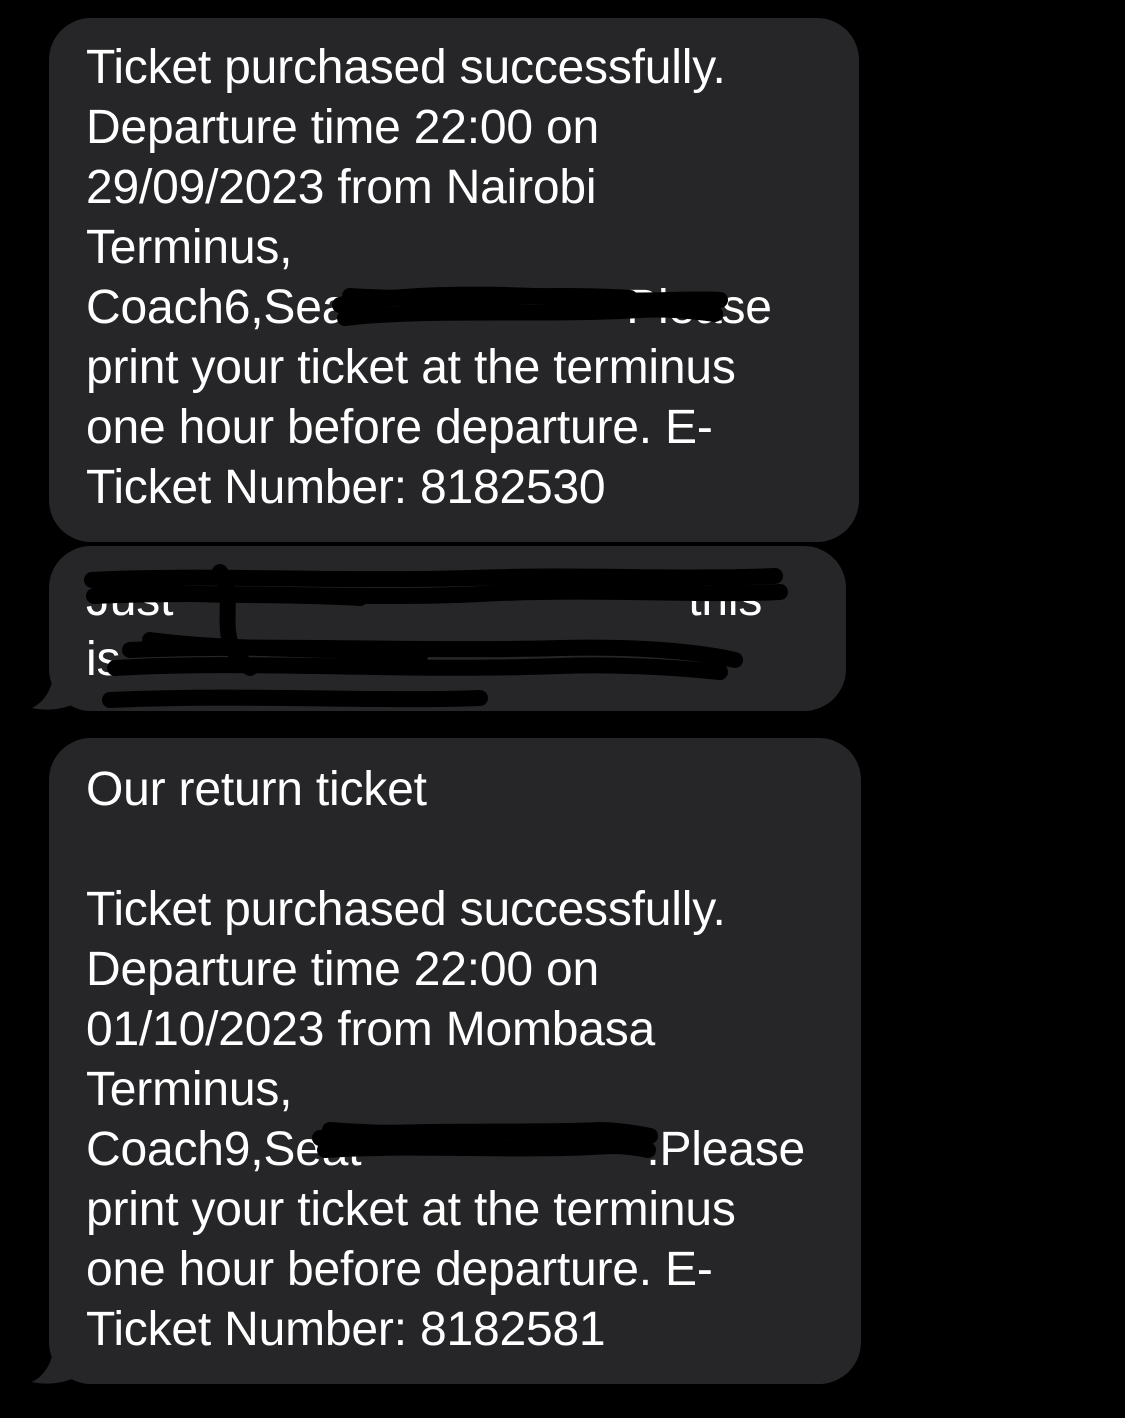 Image resolution: width=1125 pixels, height=1418 pixels. I want to click on message-line-redacted: Coach6,Sea Please, so click(453, 308).